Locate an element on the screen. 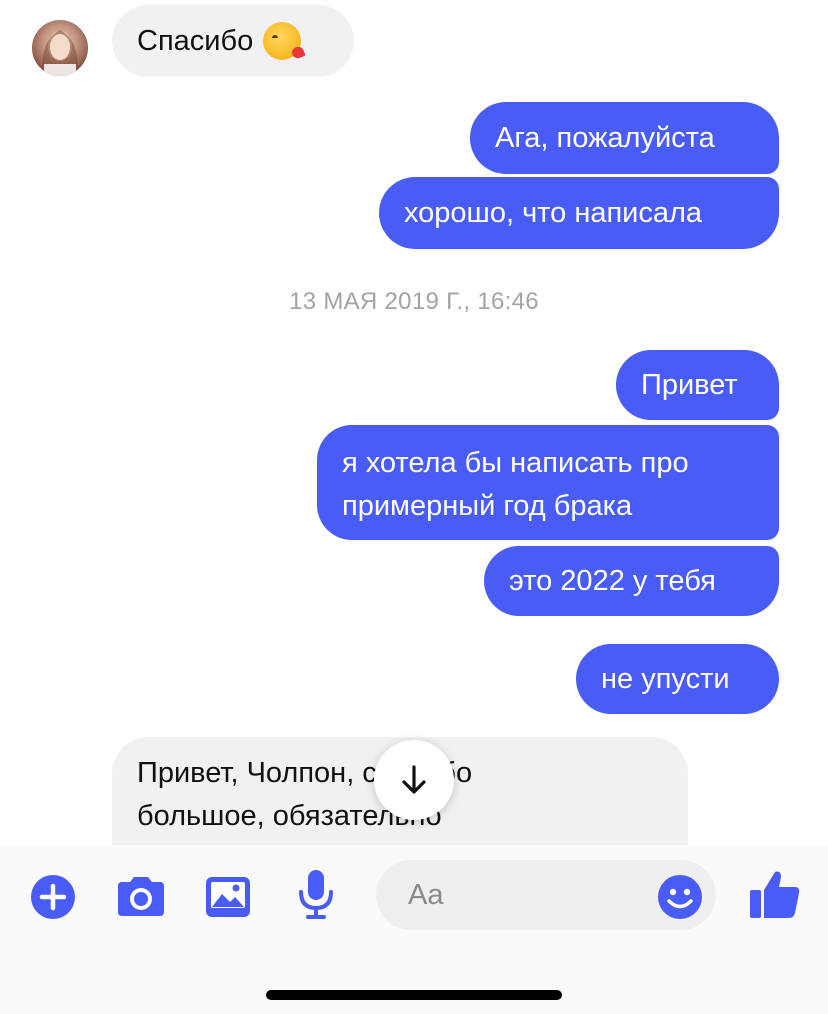 Image resolution: width=828 pixels, height=1014 pixels. image-icon is located at coordinates (228, 897).